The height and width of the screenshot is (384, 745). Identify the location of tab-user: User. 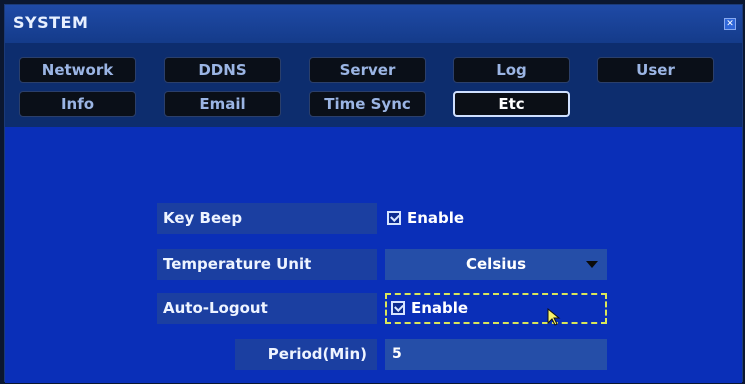
(655, 70).